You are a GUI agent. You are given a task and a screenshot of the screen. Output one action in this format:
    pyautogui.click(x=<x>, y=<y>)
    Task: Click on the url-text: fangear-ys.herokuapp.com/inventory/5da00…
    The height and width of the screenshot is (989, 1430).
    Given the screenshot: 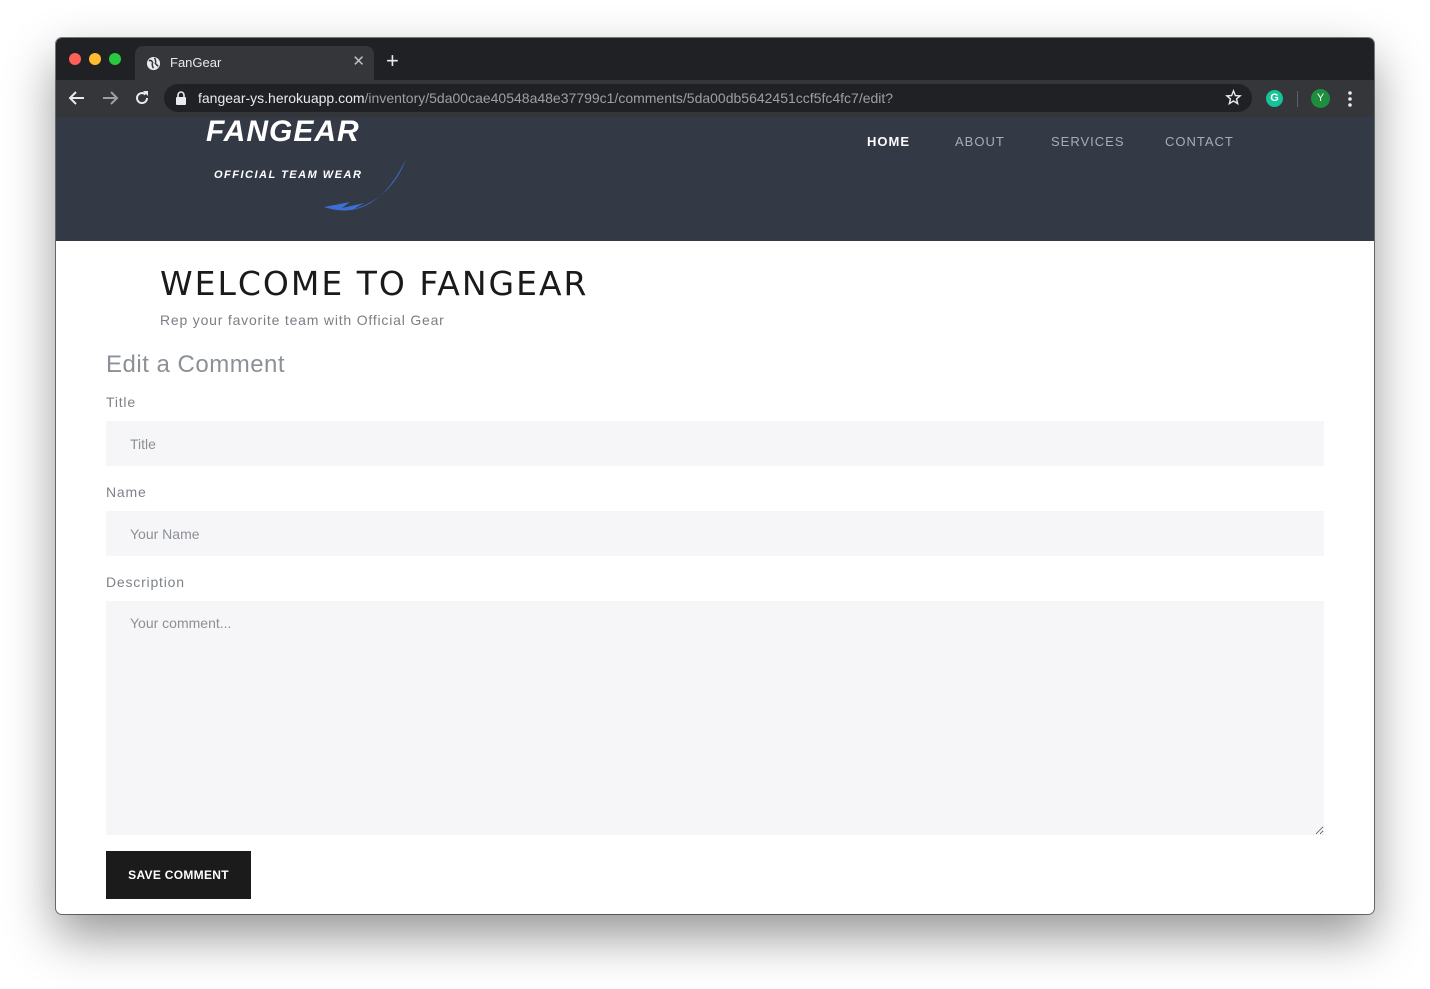 What is the action you would take?
    pyautogui.click(x=545, y=98)
    